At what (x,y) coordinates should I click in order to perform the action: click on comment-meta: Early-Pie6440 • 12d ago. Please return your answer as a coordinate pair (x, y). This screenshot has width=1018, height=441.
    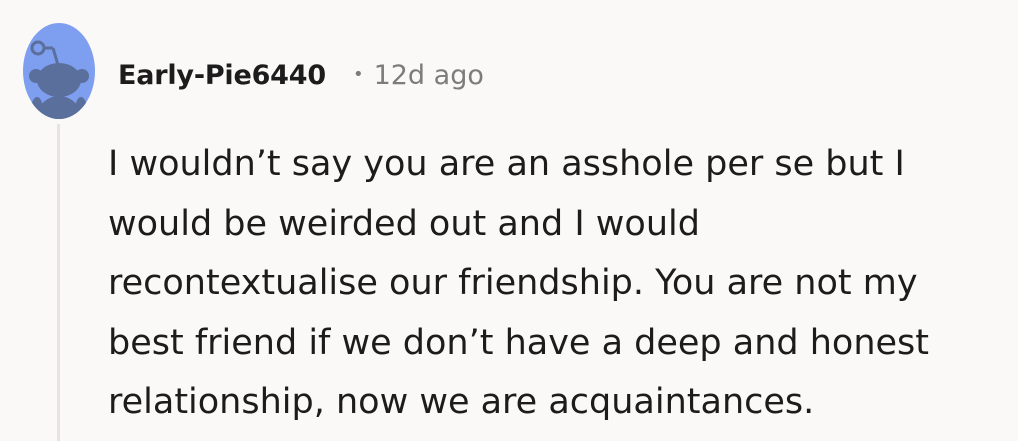
    Looking at the image, I should click on (301, 75).